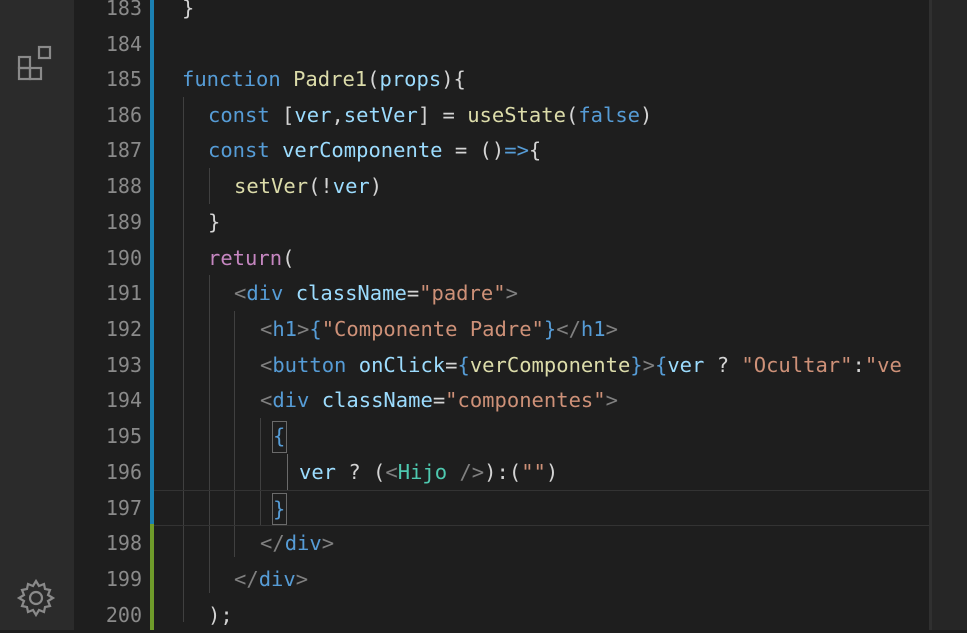 The height and width of the screenshot is (633, 967). Describe the element at coordinates (123, 329) in the screenshot. I see `line-number: 192` at that location.